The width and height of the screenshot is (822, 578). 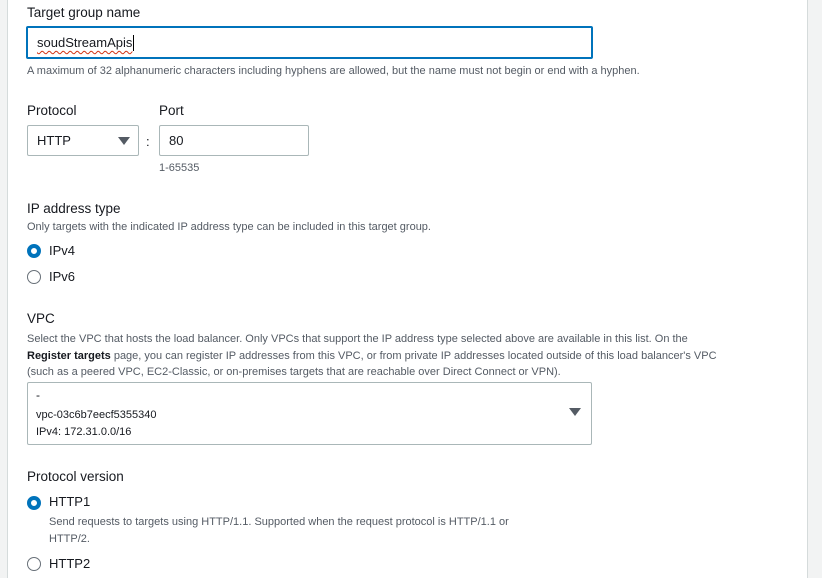 I want to click on http2-radio, so click(x=34, y=564).